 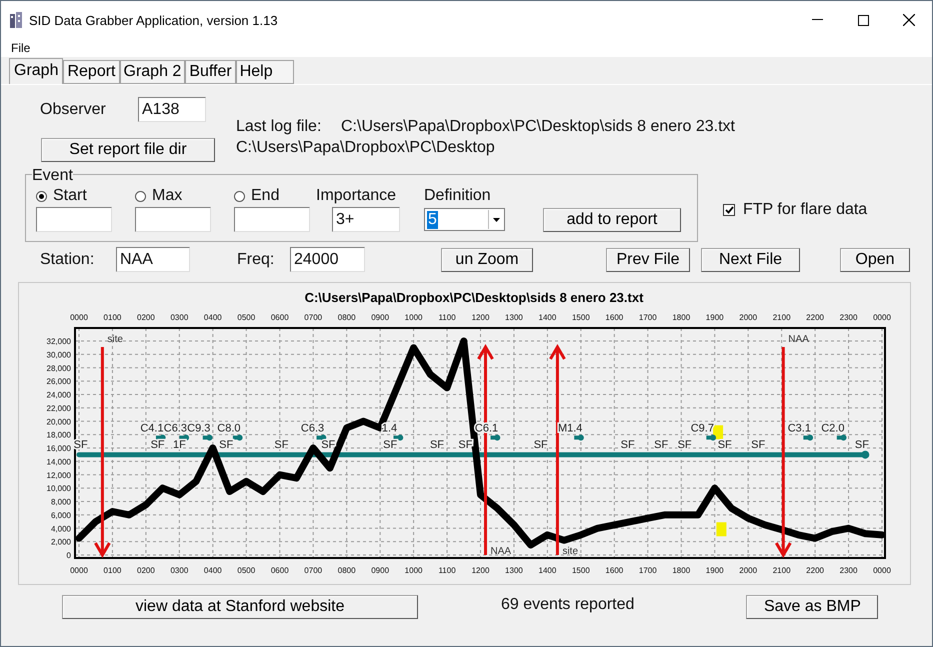 What do you see at coordinates (815, 570) in the screenshot?
I see `axis-tick-label: 2200` at bounding box center [815, 570].